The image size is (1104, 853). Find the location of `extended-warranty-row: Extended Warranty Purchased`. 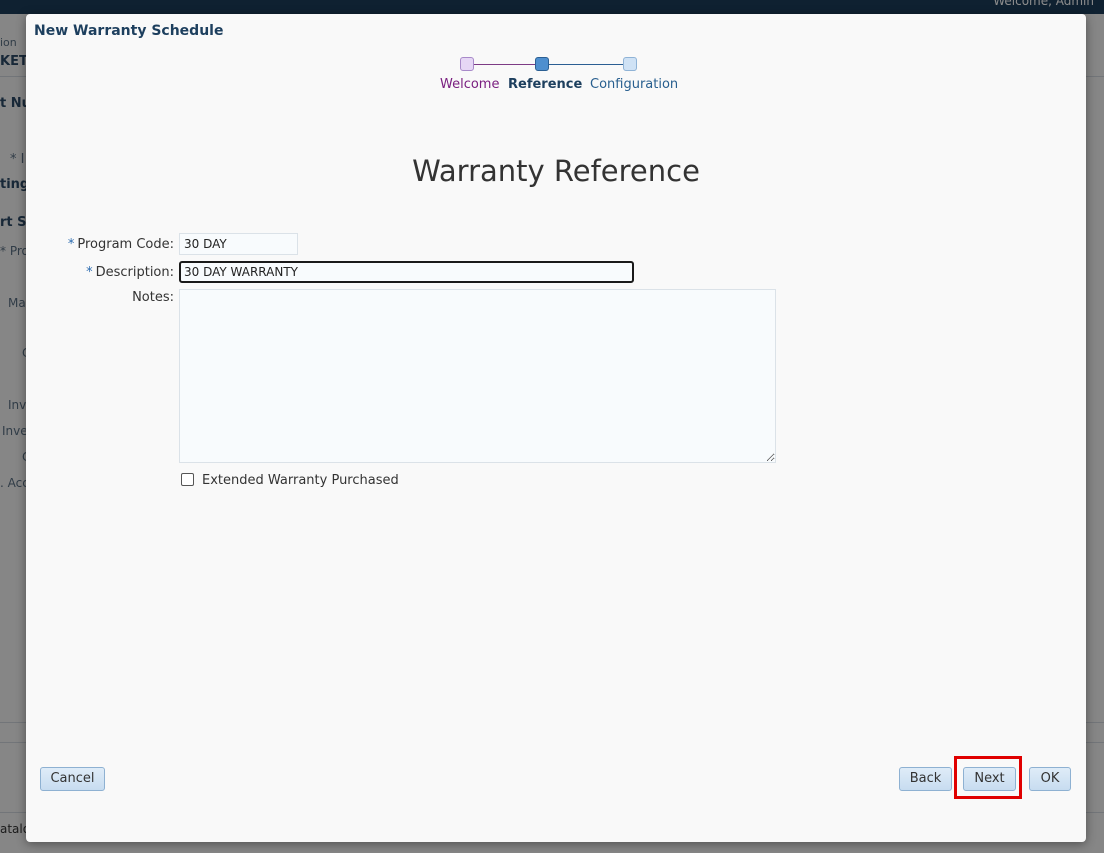

extended-warranty-row: Extended Warranty Purchased is located at coordinates (290, 480).